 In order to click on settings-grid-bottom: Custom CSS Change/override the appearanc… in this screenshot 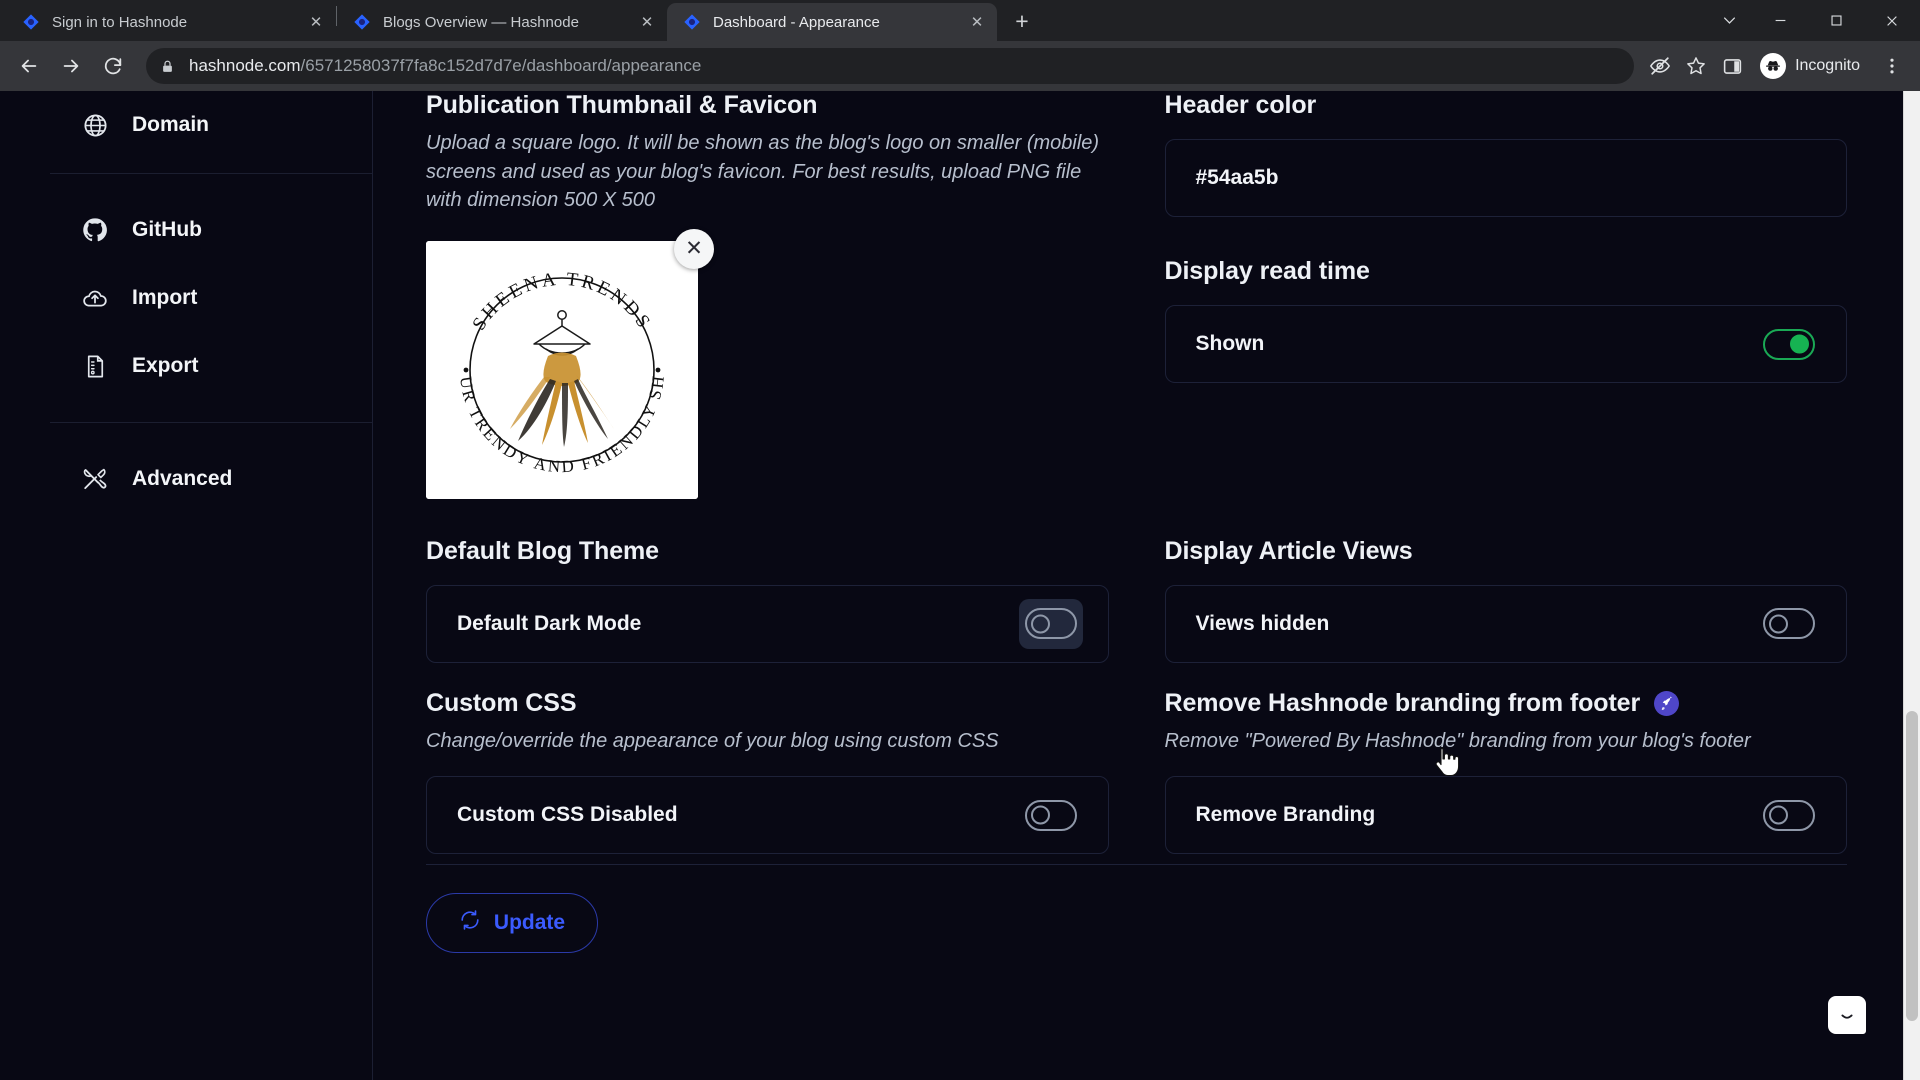, I will do `click(1138, 772)`.